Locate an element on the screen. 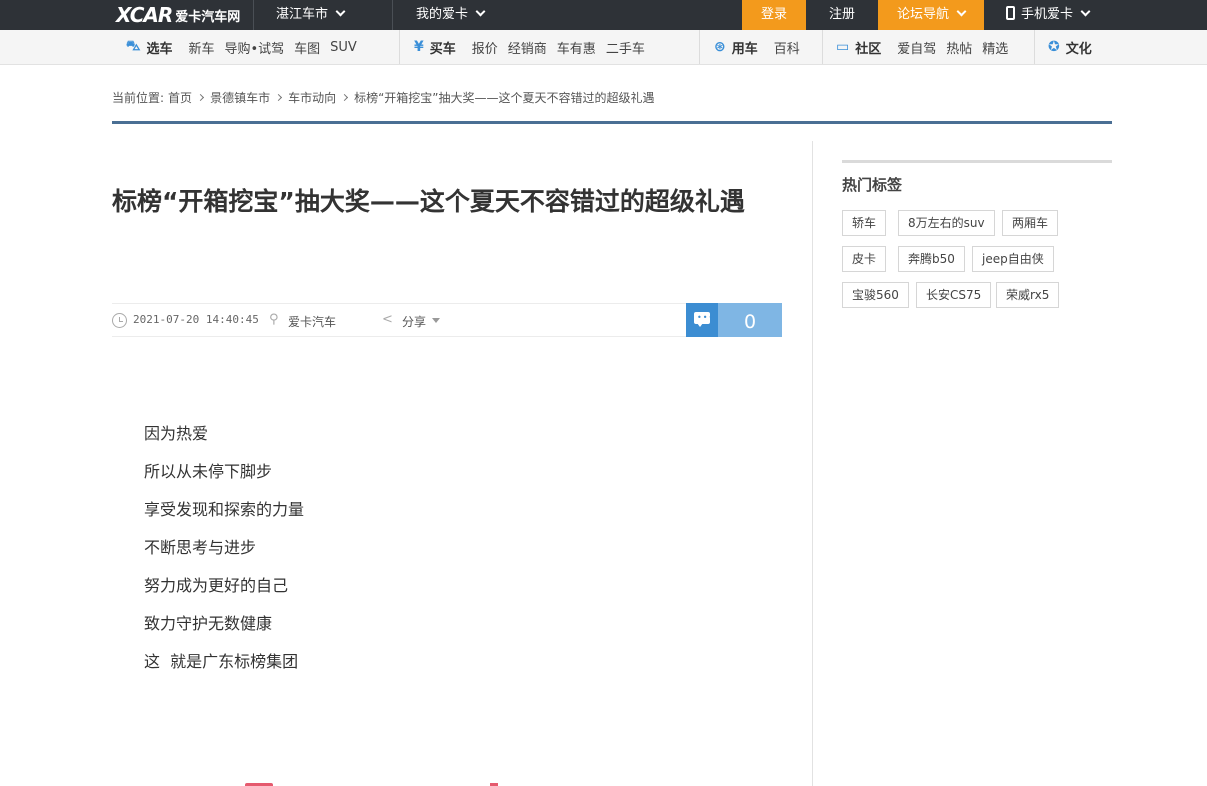 The image size is (1207, 786). nav-link: SUV is located at coordinates (343, 47).